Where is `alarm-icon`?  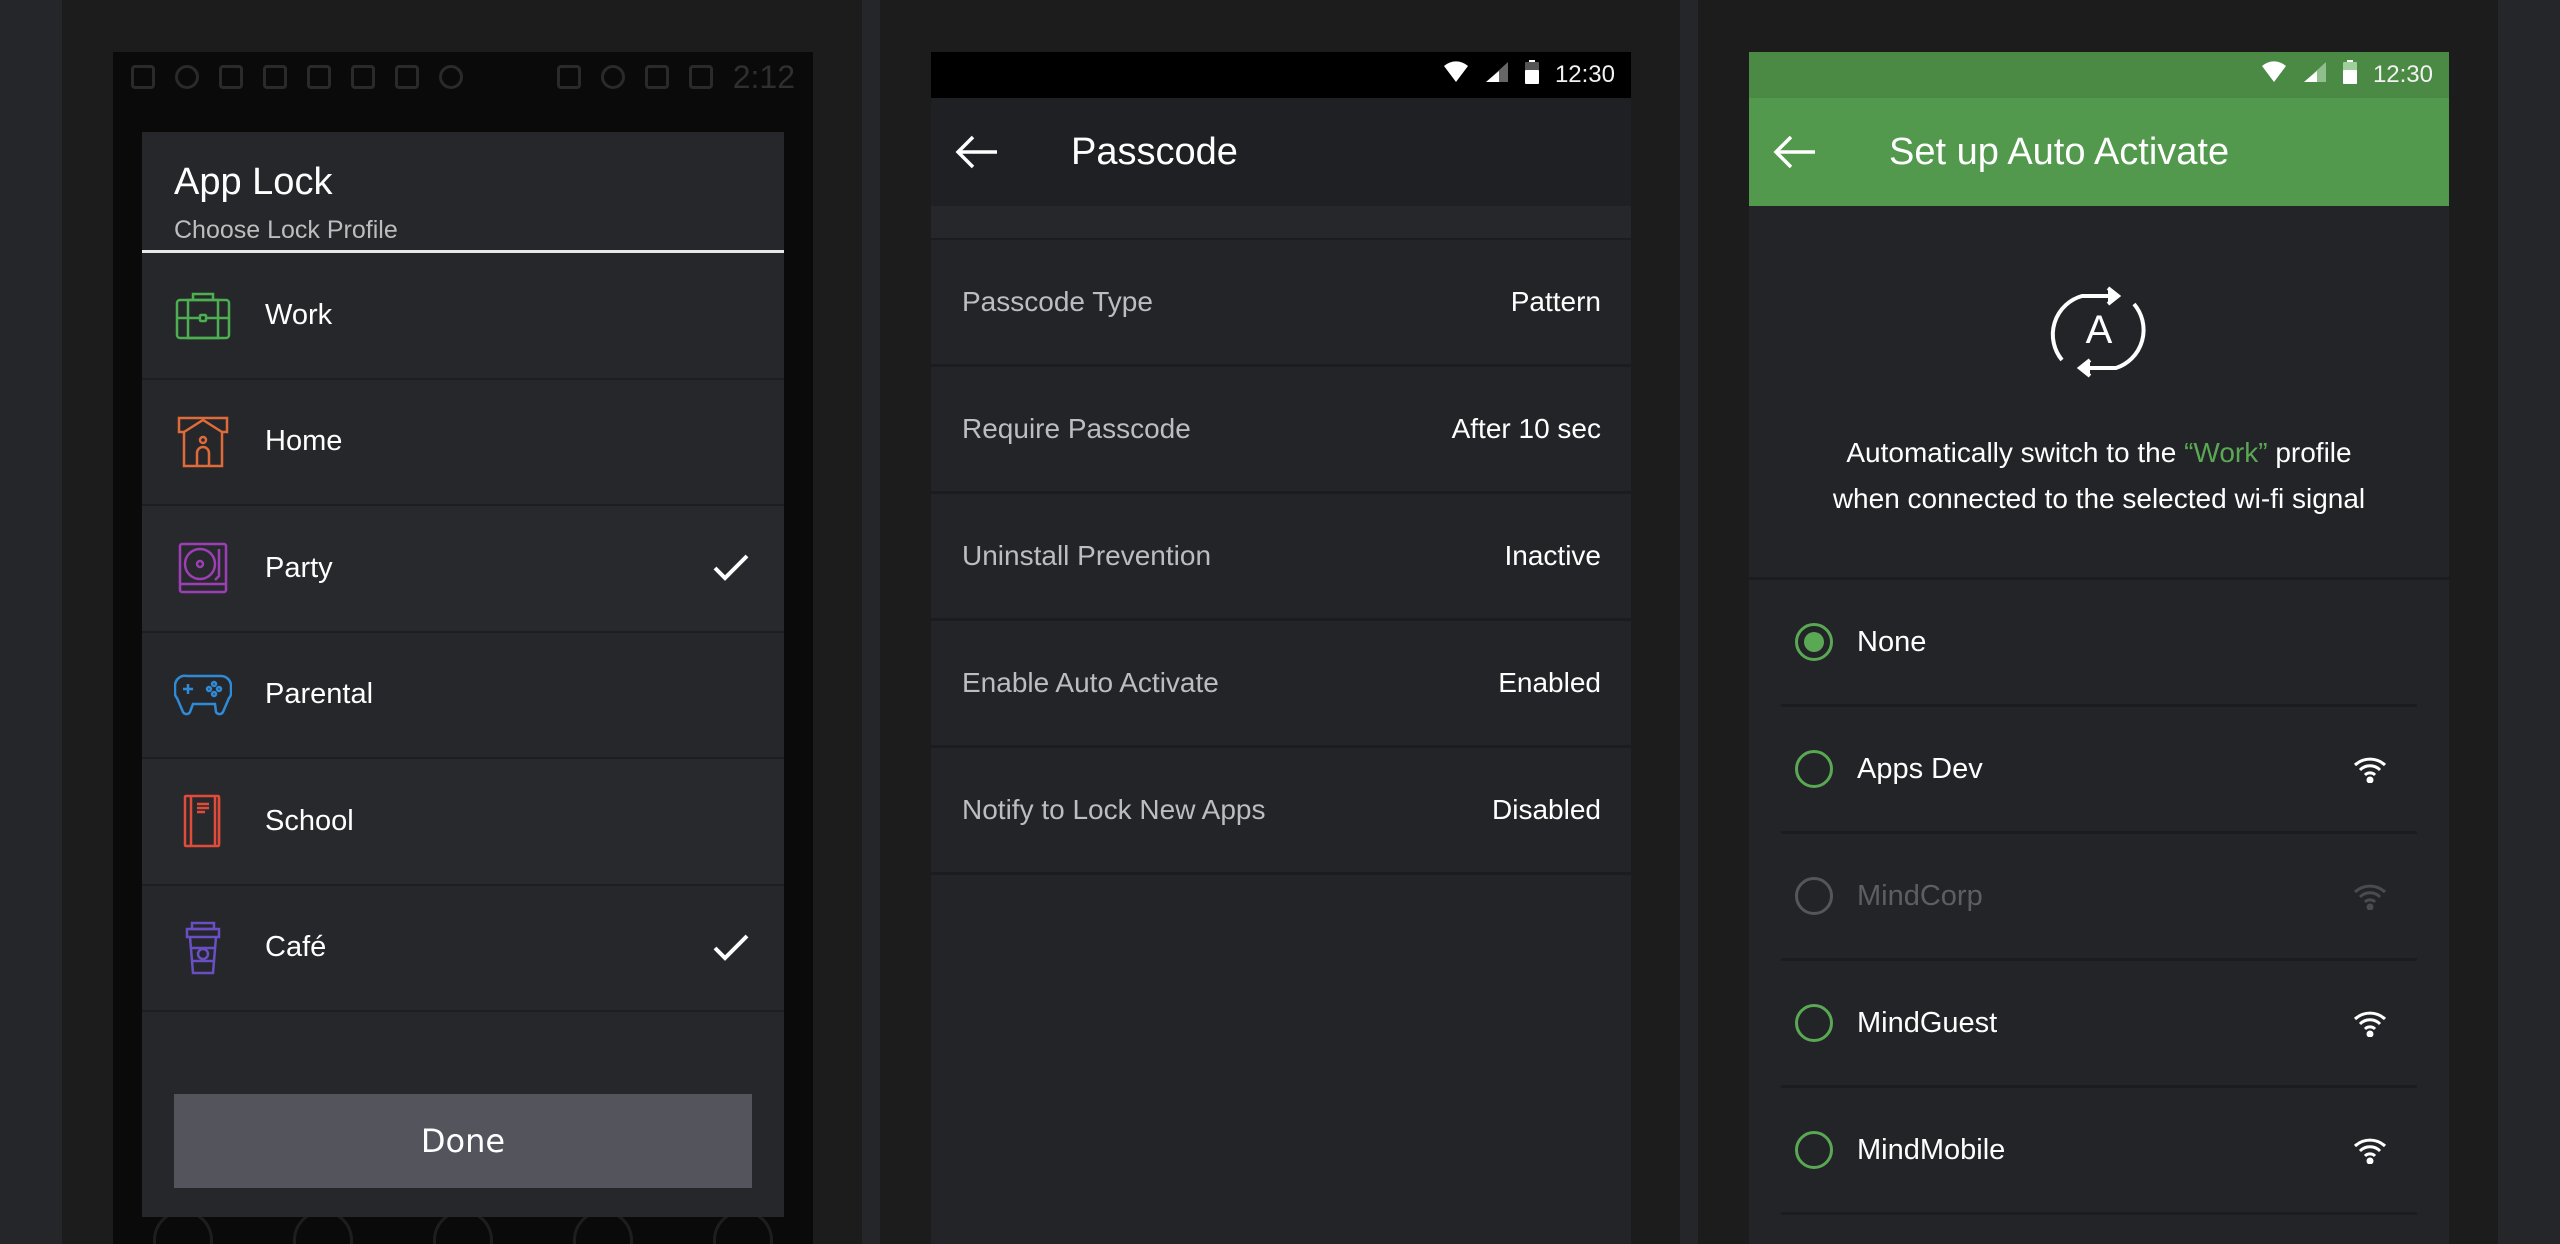
alarm-icon is located at coordinates (612, 77).